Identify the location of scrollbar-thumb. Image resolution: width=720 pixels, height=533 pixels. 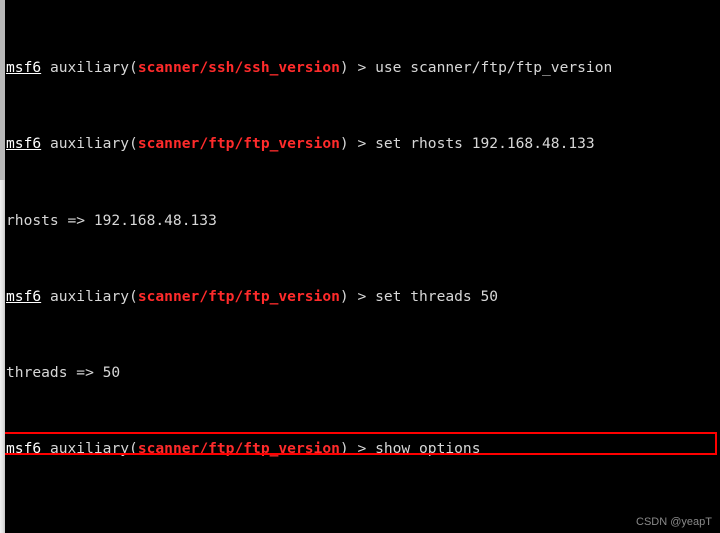
(2, 90).